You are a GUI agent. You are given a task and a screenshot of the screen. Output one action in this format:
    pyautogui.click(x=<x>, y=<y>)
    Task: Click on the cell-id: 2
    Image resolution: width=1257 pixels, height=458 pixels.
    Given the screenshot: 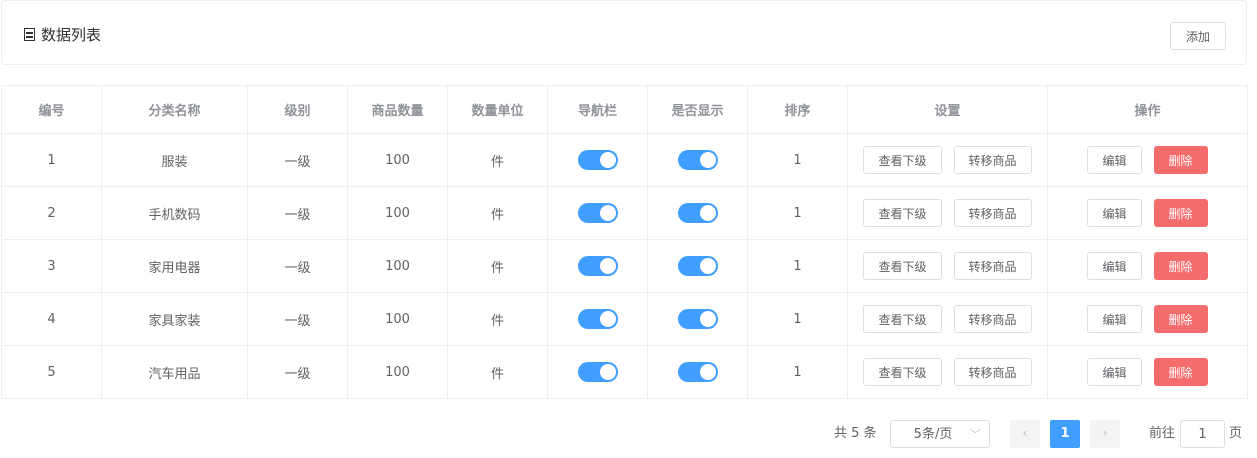 What is the action you would take?
    pyautogui.click(x=51, y=213)
    